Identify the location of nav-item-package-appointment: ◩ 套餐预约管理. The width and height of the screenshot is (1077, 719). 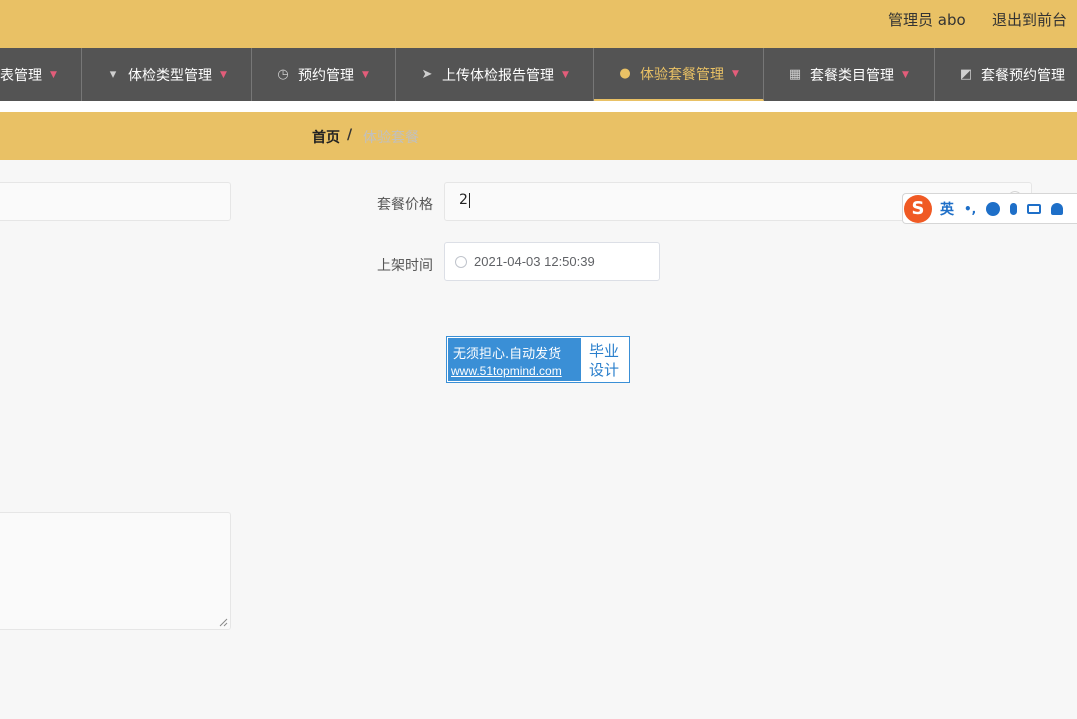
(1006, 74).